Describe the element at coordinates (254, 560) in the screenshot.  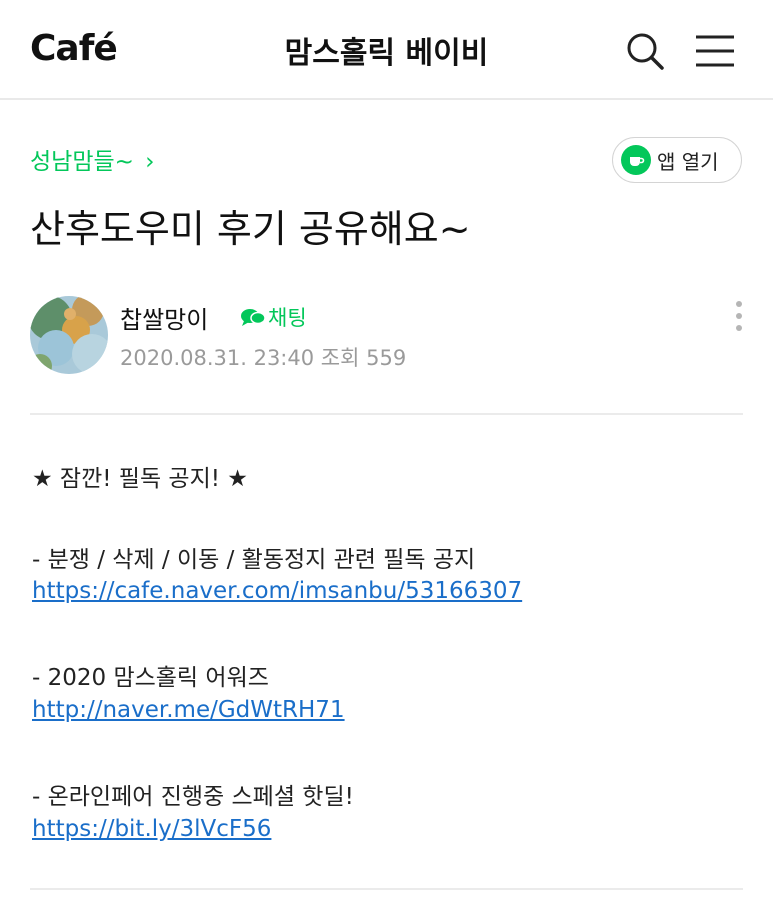
I see `notice-item-1: - 분쟁 / 삭제 / 이동 / 활동정지 관련 필독 공지` at that location.